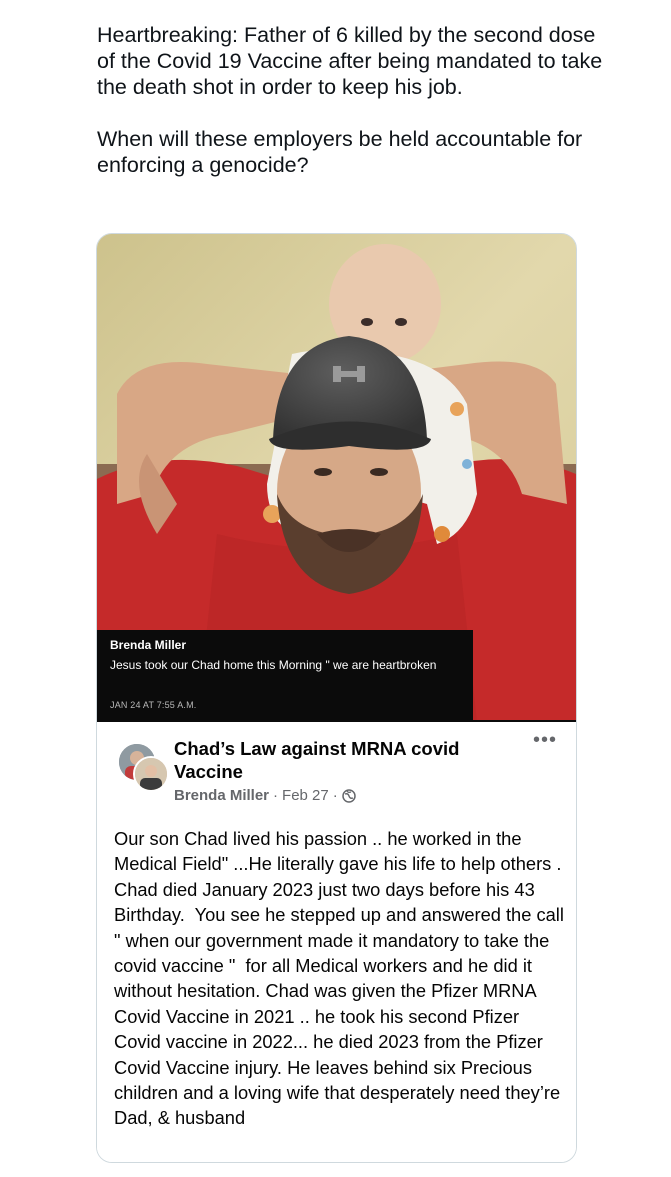 This screenshot has width=671, height=1177. Describe the element at coordinates (339, 760) in the screenshot. I see `group-name-link: Chad’s Law against MRNA covid Vaccine` at that location.